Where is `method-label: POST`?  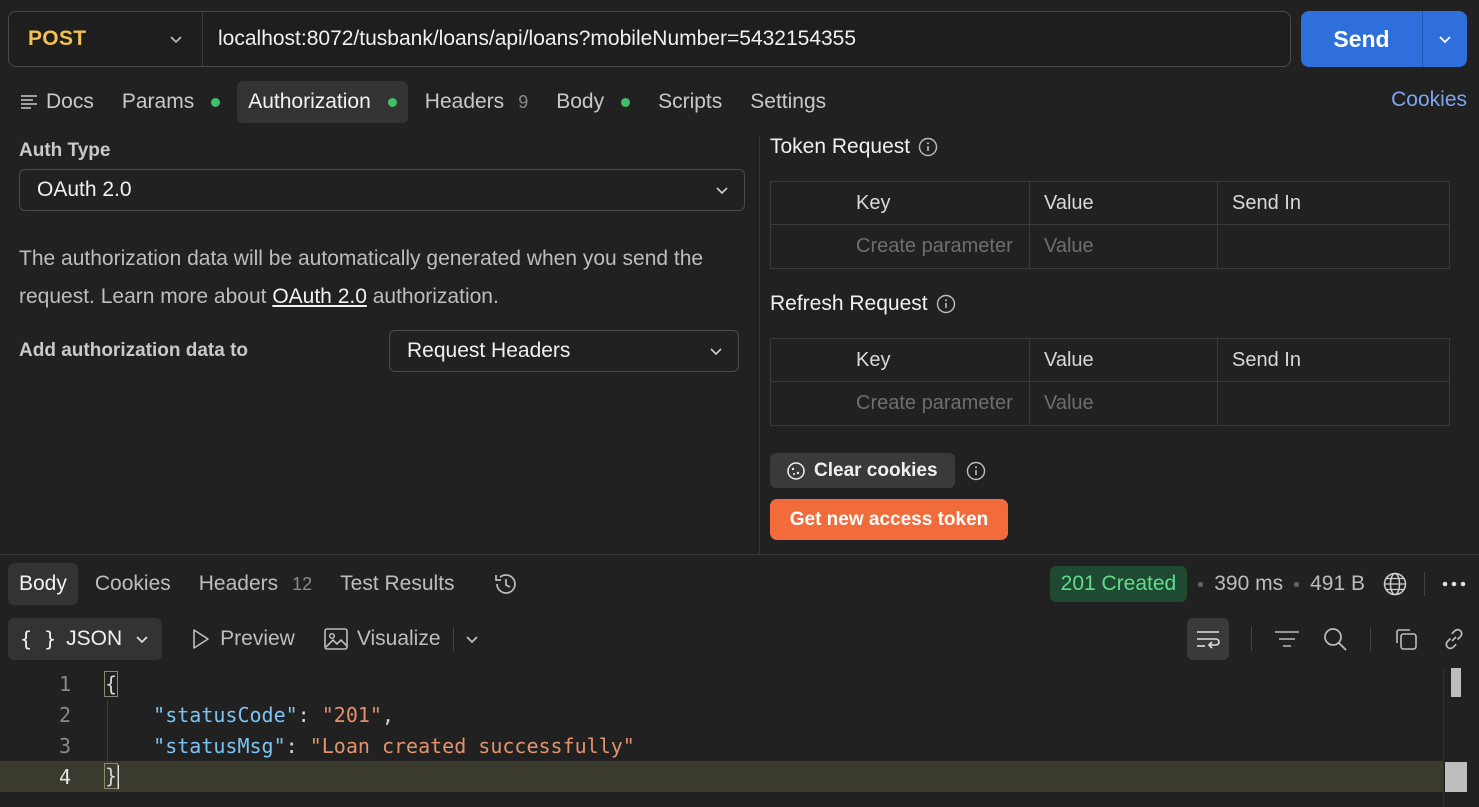 method-label: POST is located at coordinates (57, 38).